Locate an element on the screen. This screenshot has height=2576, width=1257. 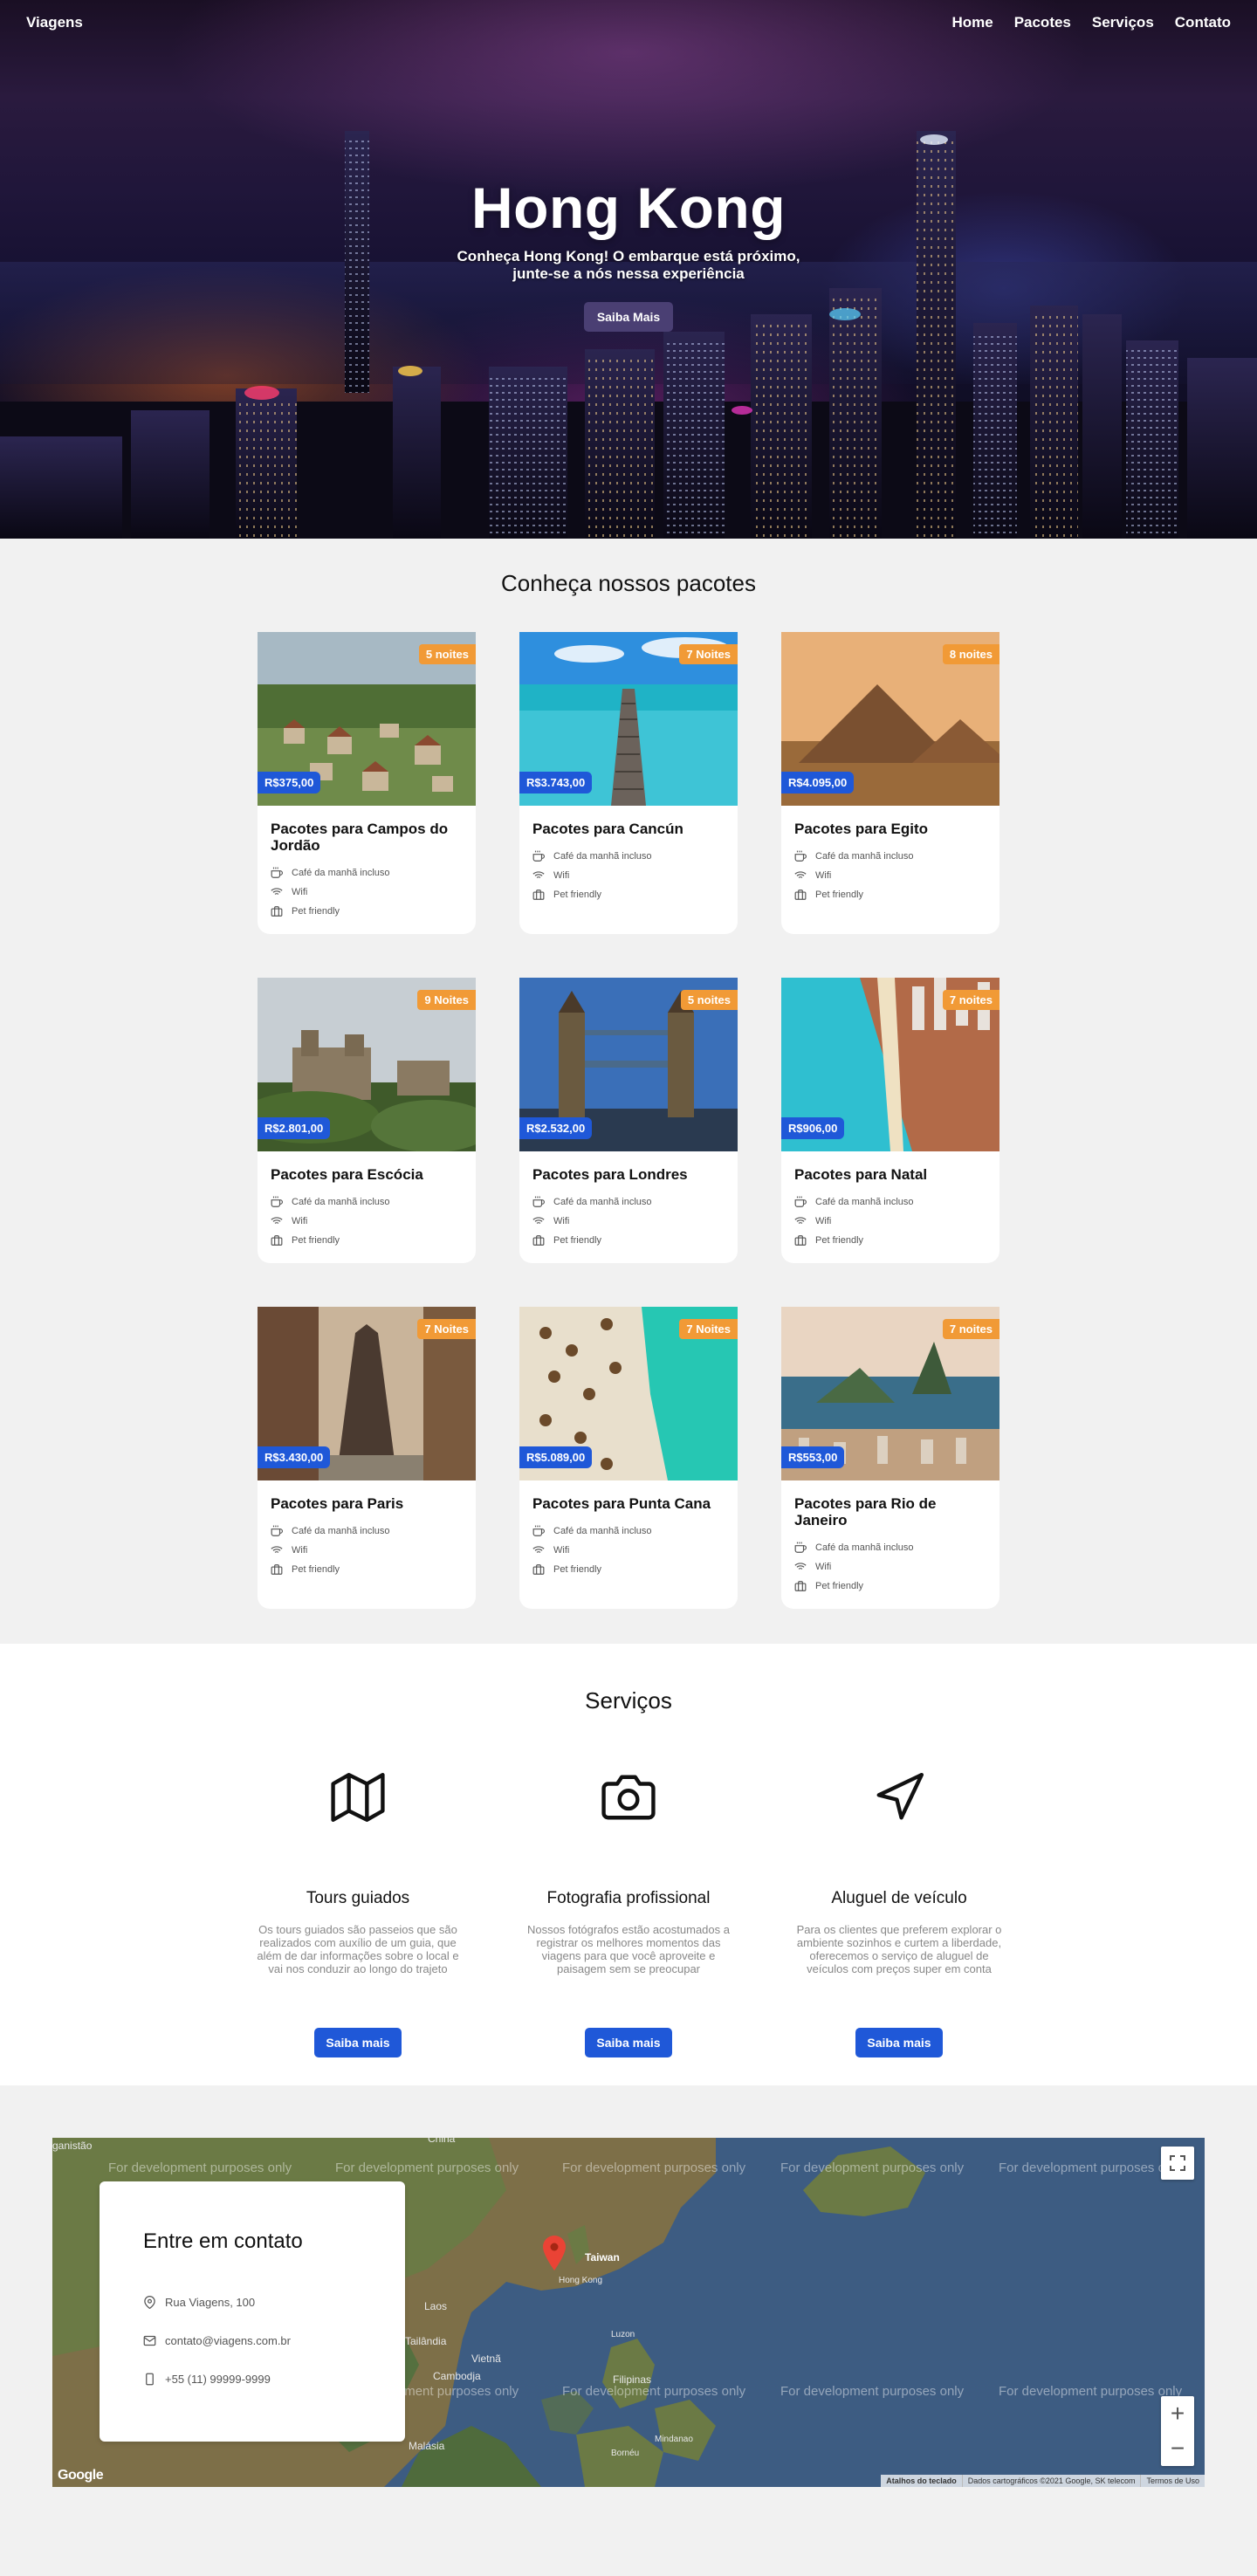
map-label-luzon: Luzon is located at coordinates (623, 2334).